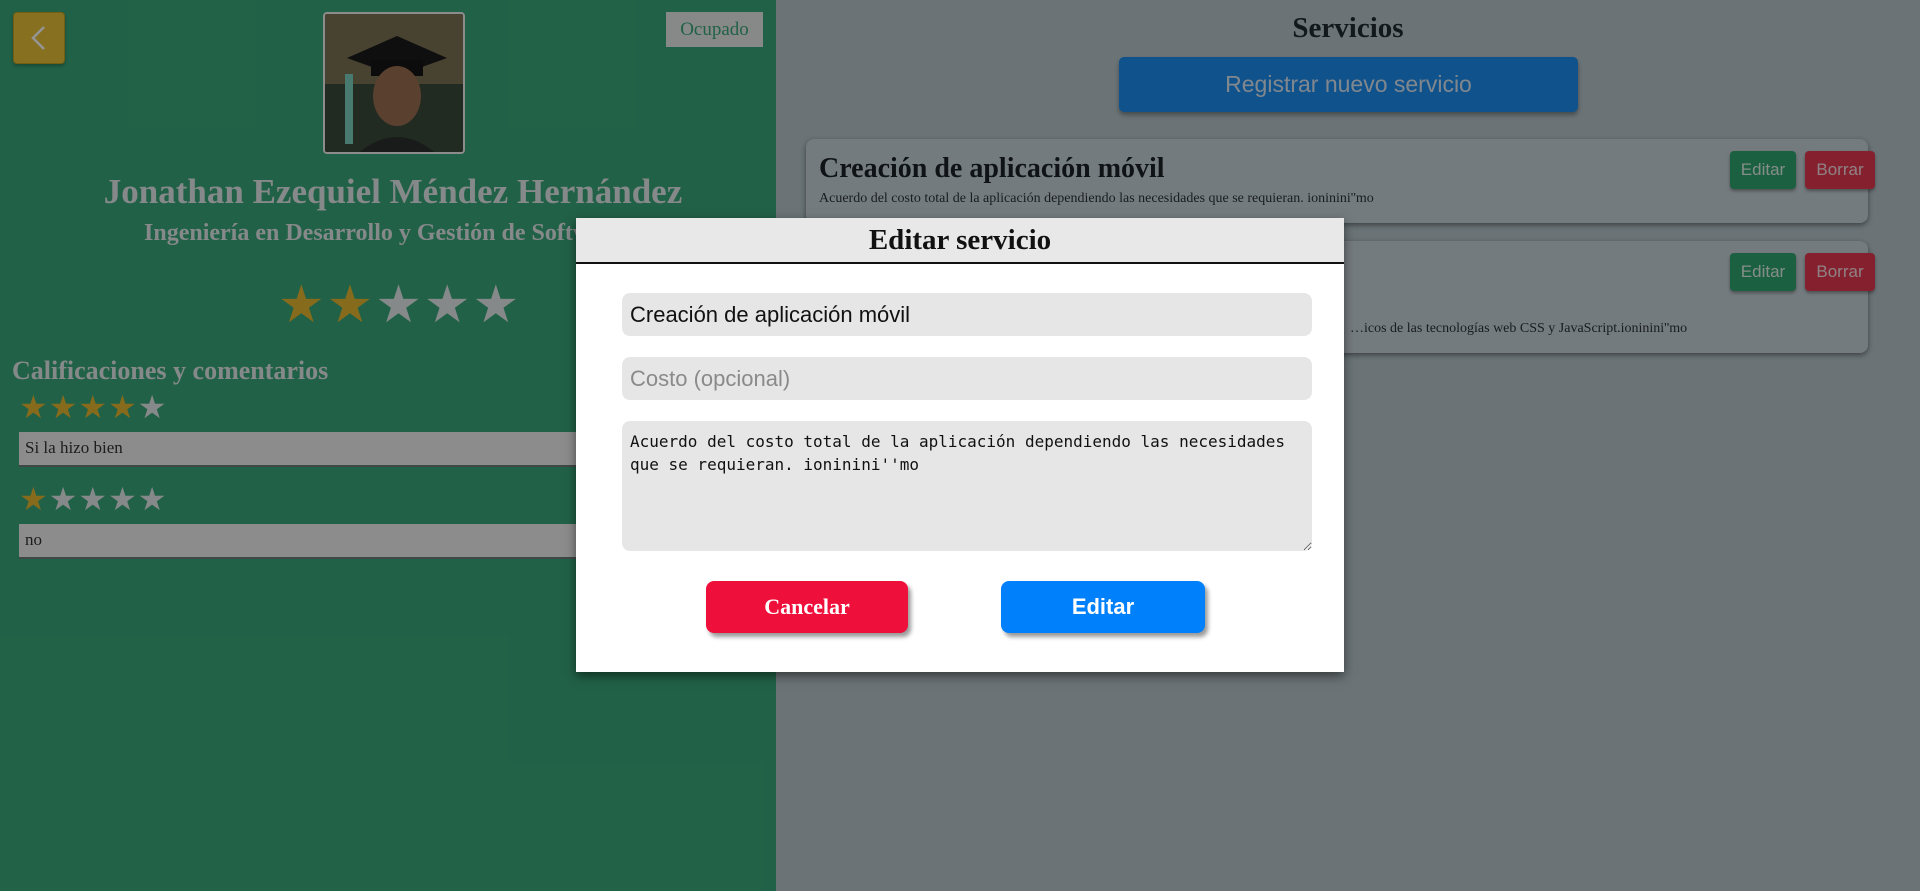  I want to click on cancel-button: Cancelar, so click(807, 607).